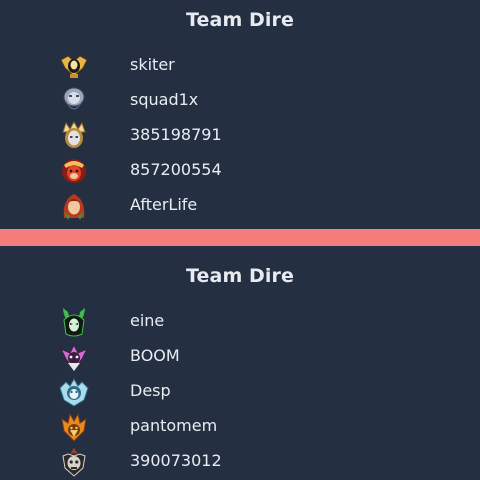 This screenshot has width=480, height=480. Describe the element at coordinates (147, 320) in the screenshot. I see `player-name: eine` at that location.